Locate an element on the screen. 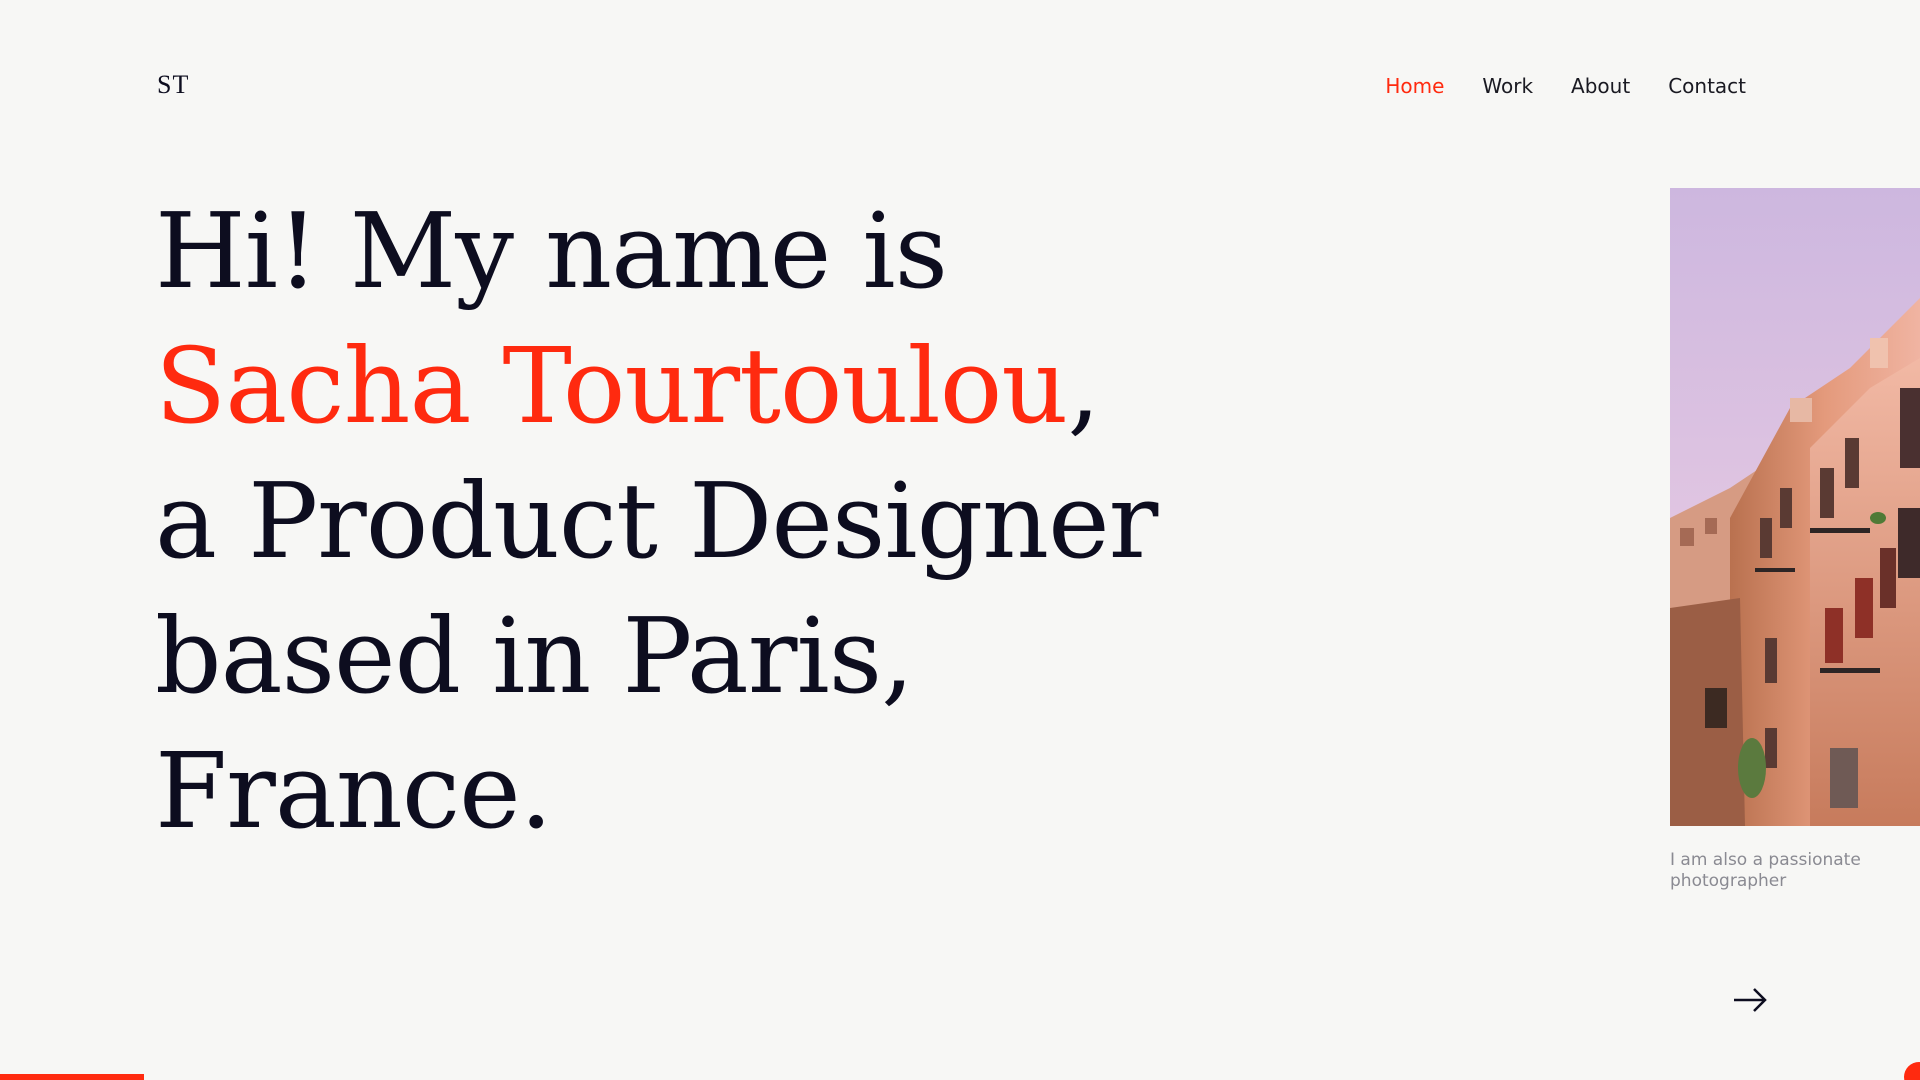 Image resolution: width=1920 pixels, height=1080 pixels. hero-line-4: based in Paris, is located at coordinates (534, 656).